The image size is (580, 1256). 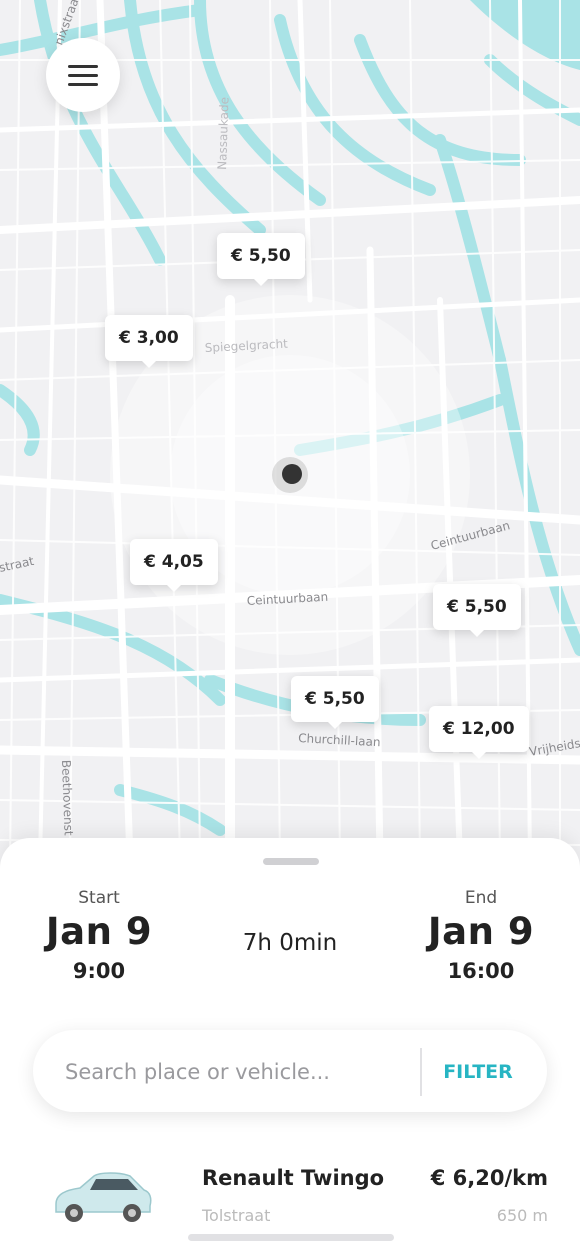 What do you see at coordinates (291, 861) in the screenshot?
I see `sheet-handle` at bounding box center [291, 861].